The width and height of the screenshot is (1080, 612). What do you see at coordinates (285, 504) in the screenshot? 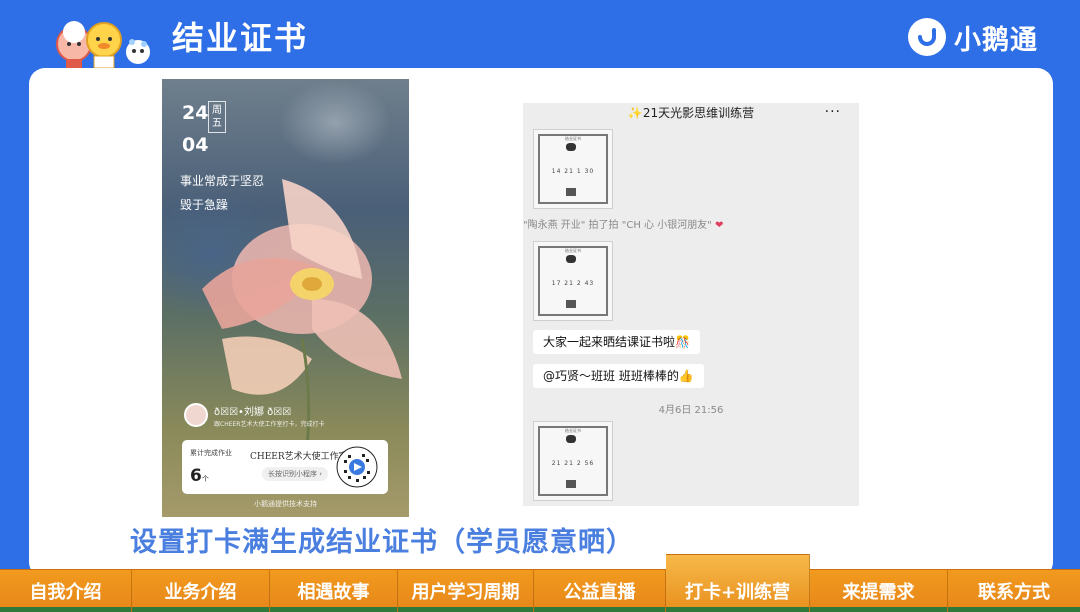
I see `support-text: 小鹅通提供技术支持` at bounding box center [285, 504].